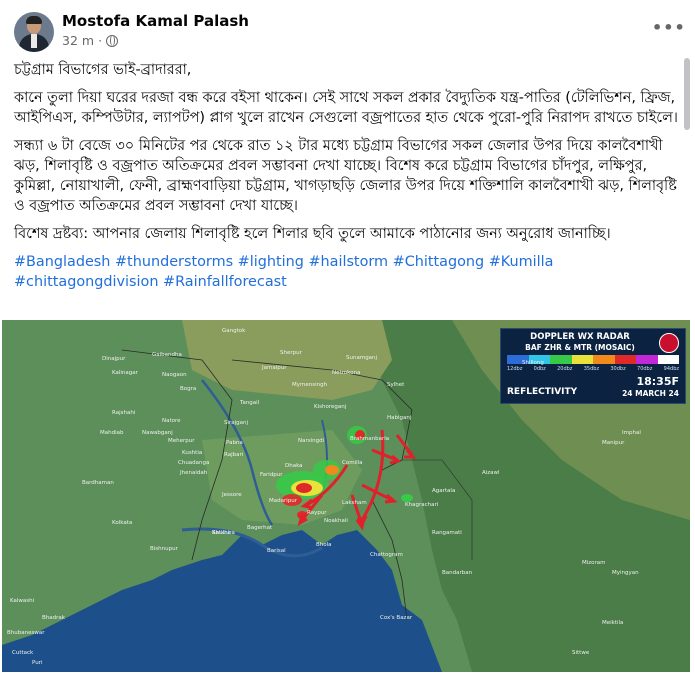 The image size is (695, 673). What do you see at coordinates (625, 573) in the screenshot?
I see `place-label: Myingyan` at bounding box center [625, 573].